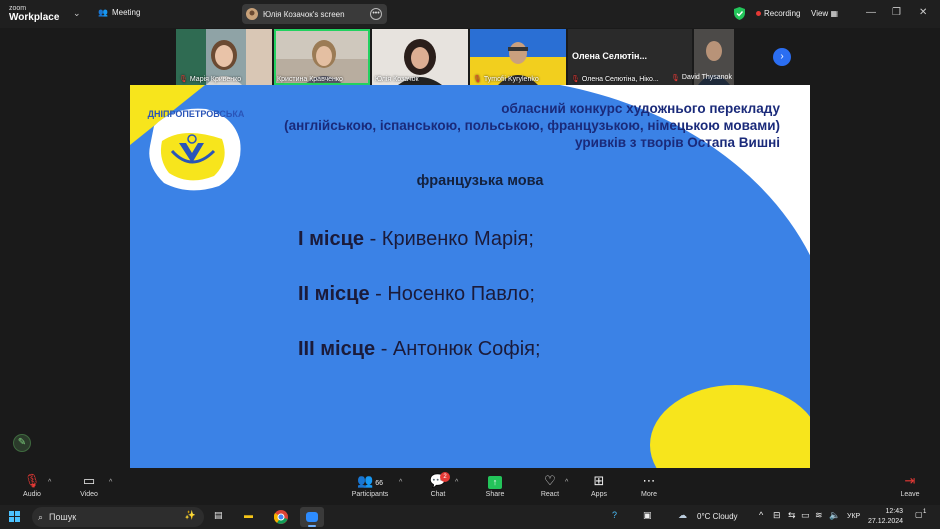 The height and width of the screenshot is (529, 940). Describe the element at coordinates (599, 485) in the screenshot. I see `apps-button: ⊞ Apps` at that location.